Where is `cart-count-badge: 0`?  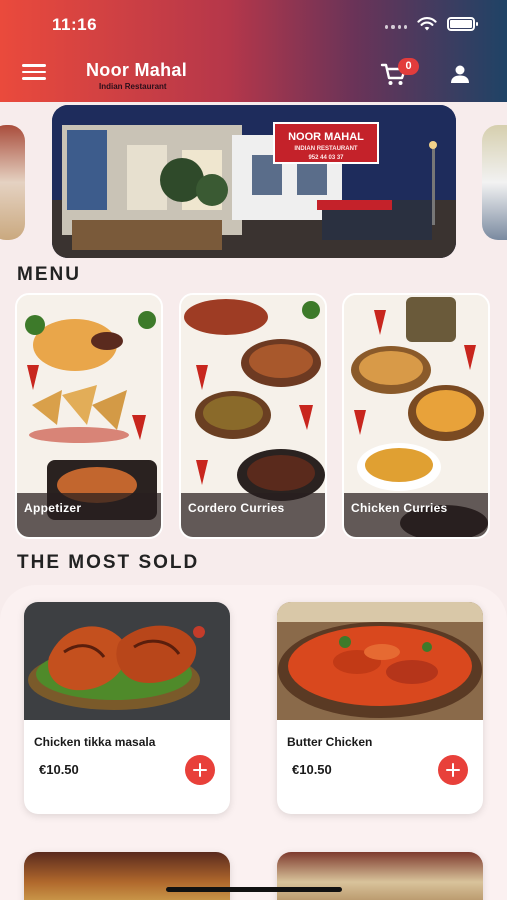
cart-count-badge: 0 is located at coordinates (408, 66).